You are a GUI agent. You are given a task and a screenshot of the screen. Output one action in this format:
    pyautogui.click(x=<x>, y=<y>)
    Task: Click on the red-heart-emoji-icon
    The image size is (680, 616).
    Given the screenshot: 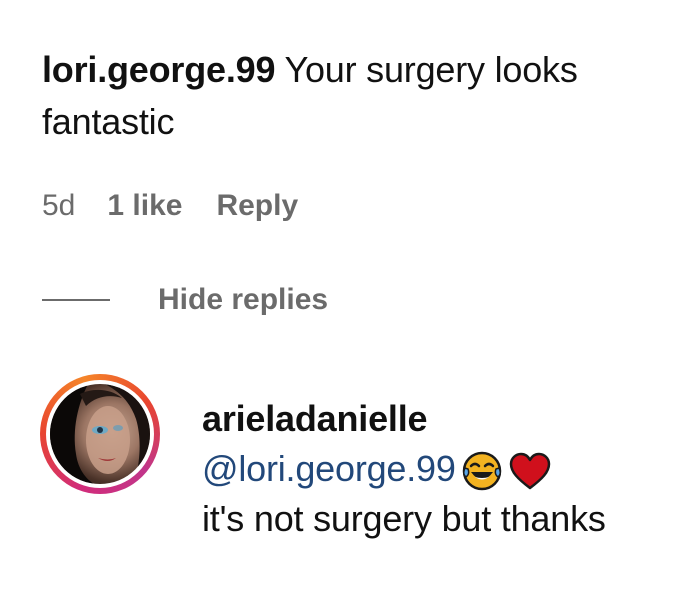 What is the action you would take?
    pyautogui.click(x=530, y=471)
    